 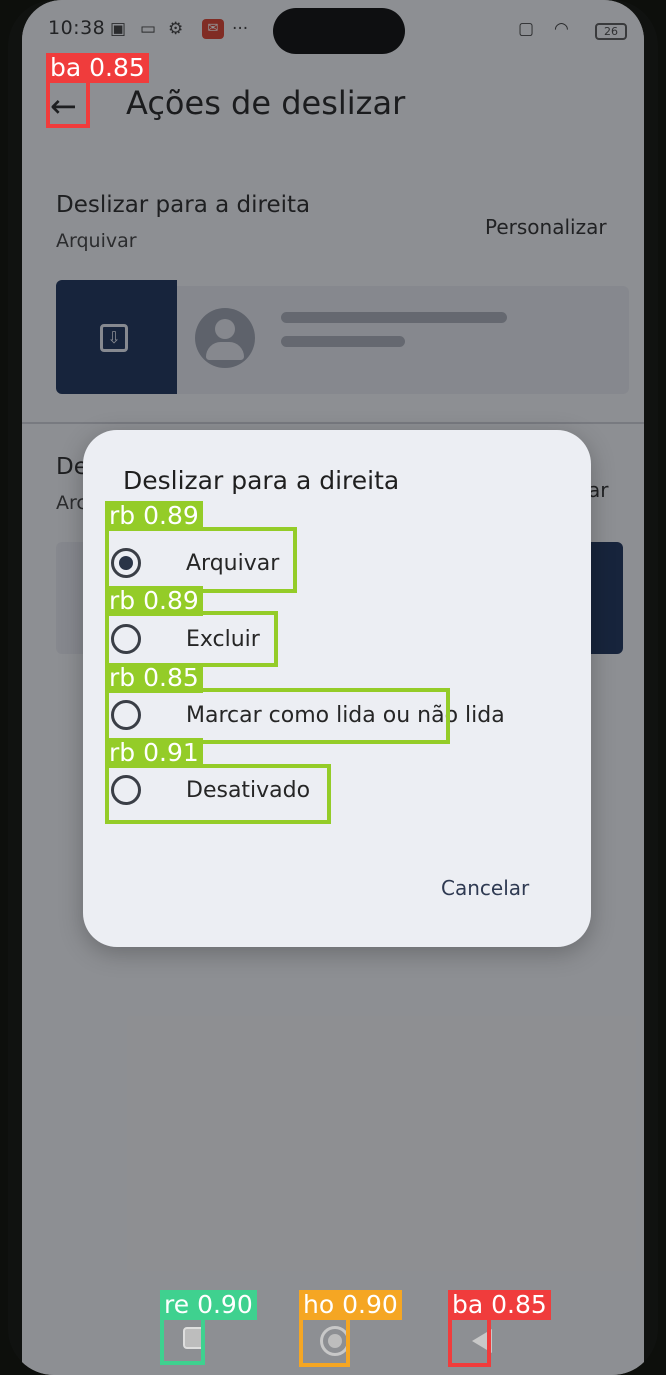 I want to click on circle-icon, so click(x=335, y=1341).